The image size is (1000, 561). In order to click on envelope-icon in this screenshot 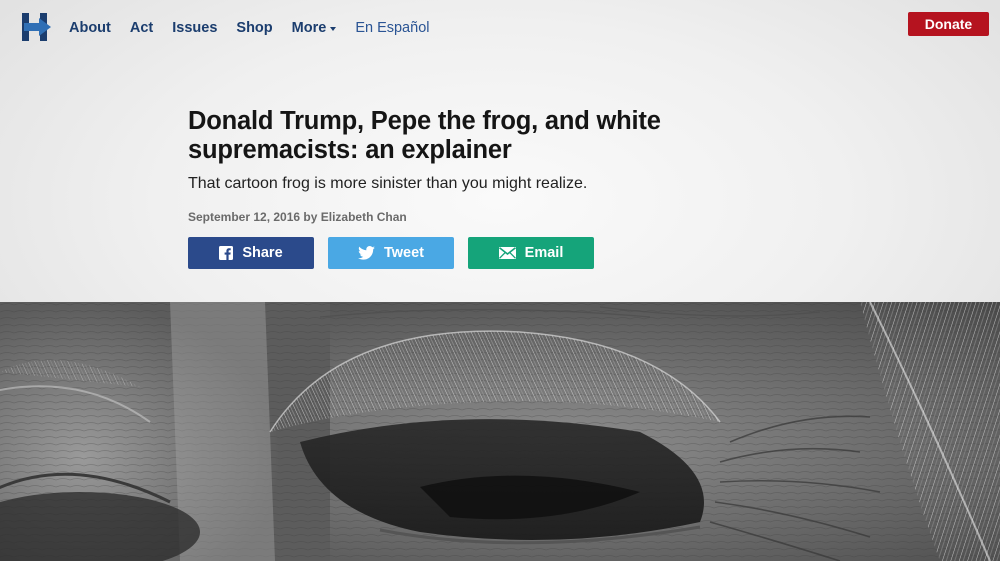, I will do `click(507, 253)`.